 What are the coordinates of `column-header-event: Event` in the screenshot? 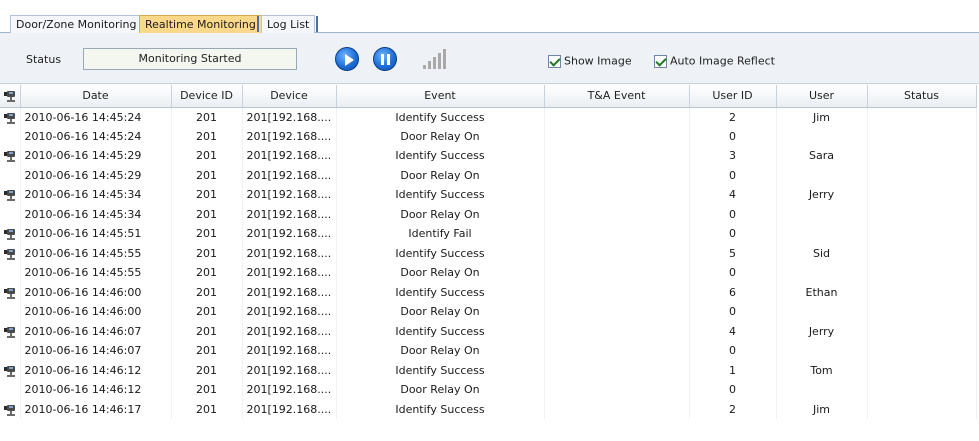 It's located at (440, 96).